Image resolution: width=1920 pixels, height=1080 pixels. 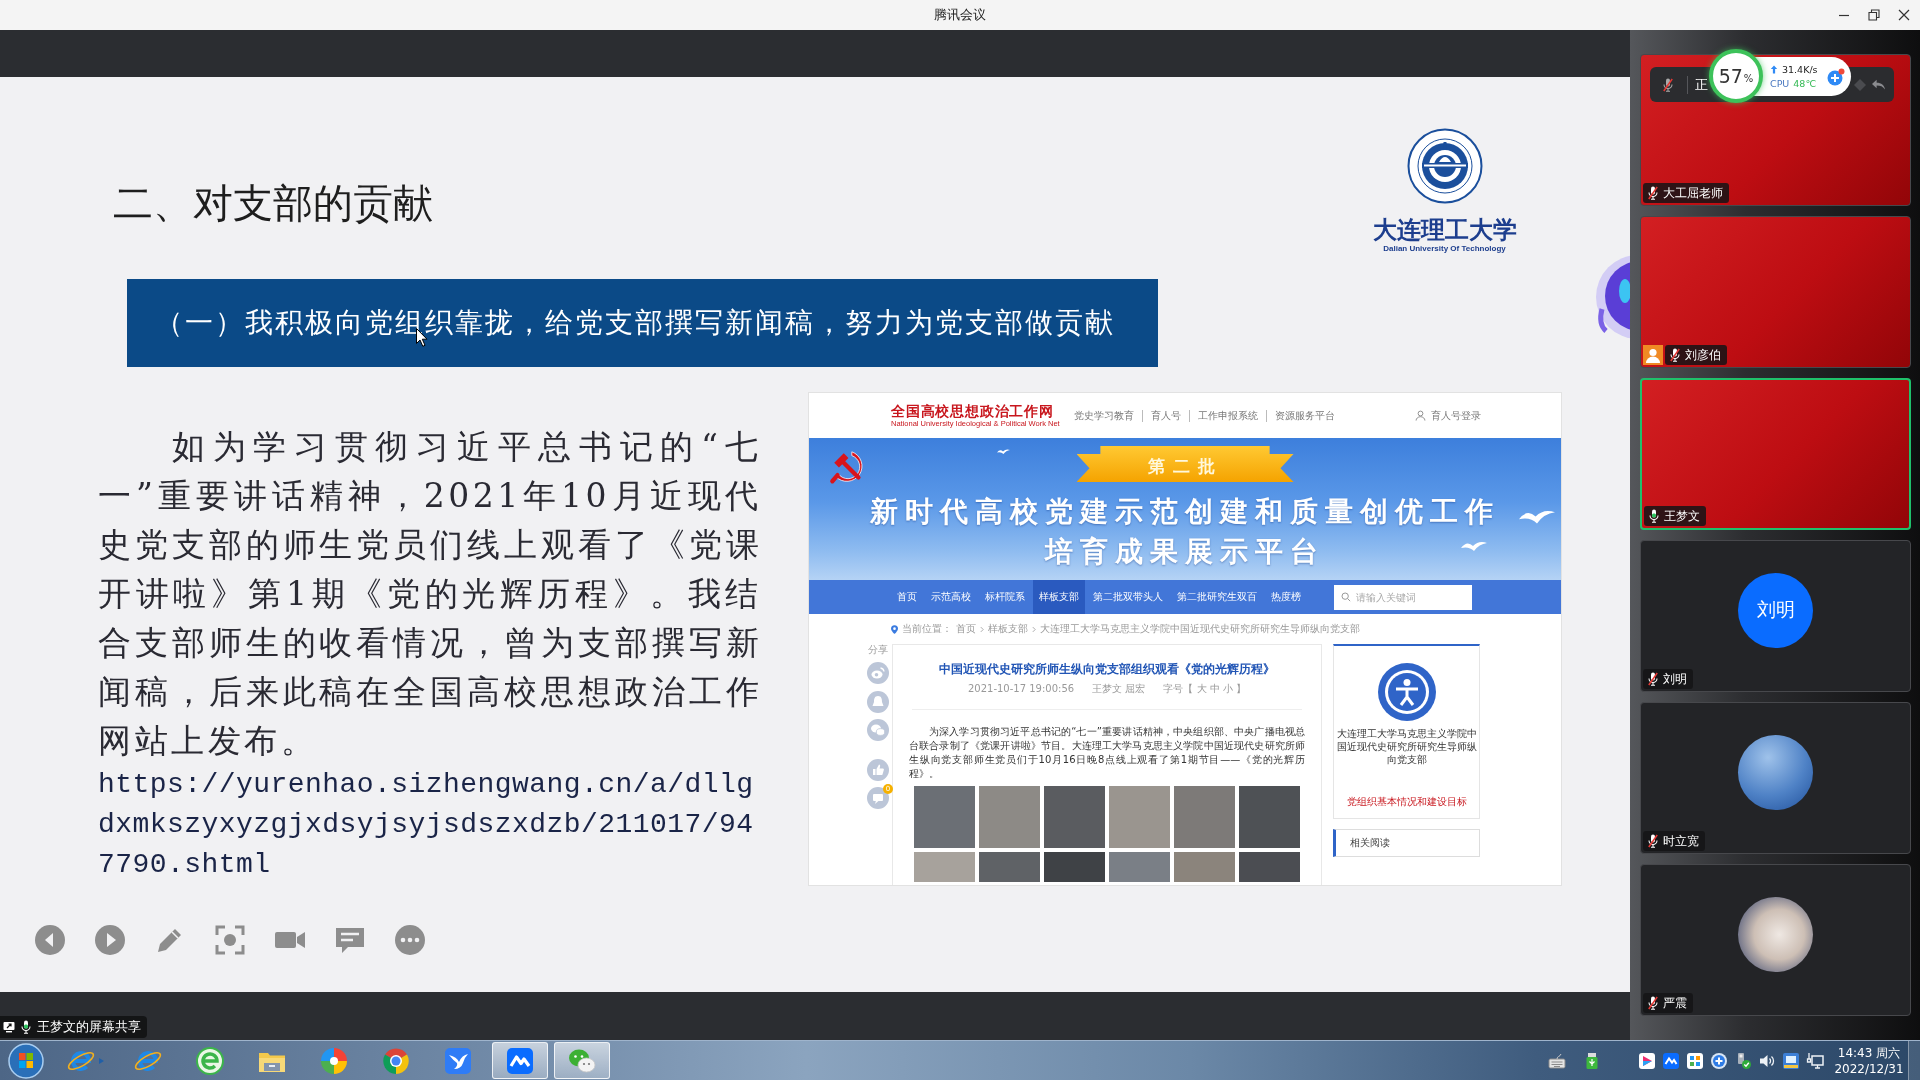 I want to click on related-reading-header: 相关阅读, so click(x=1406, y=843).